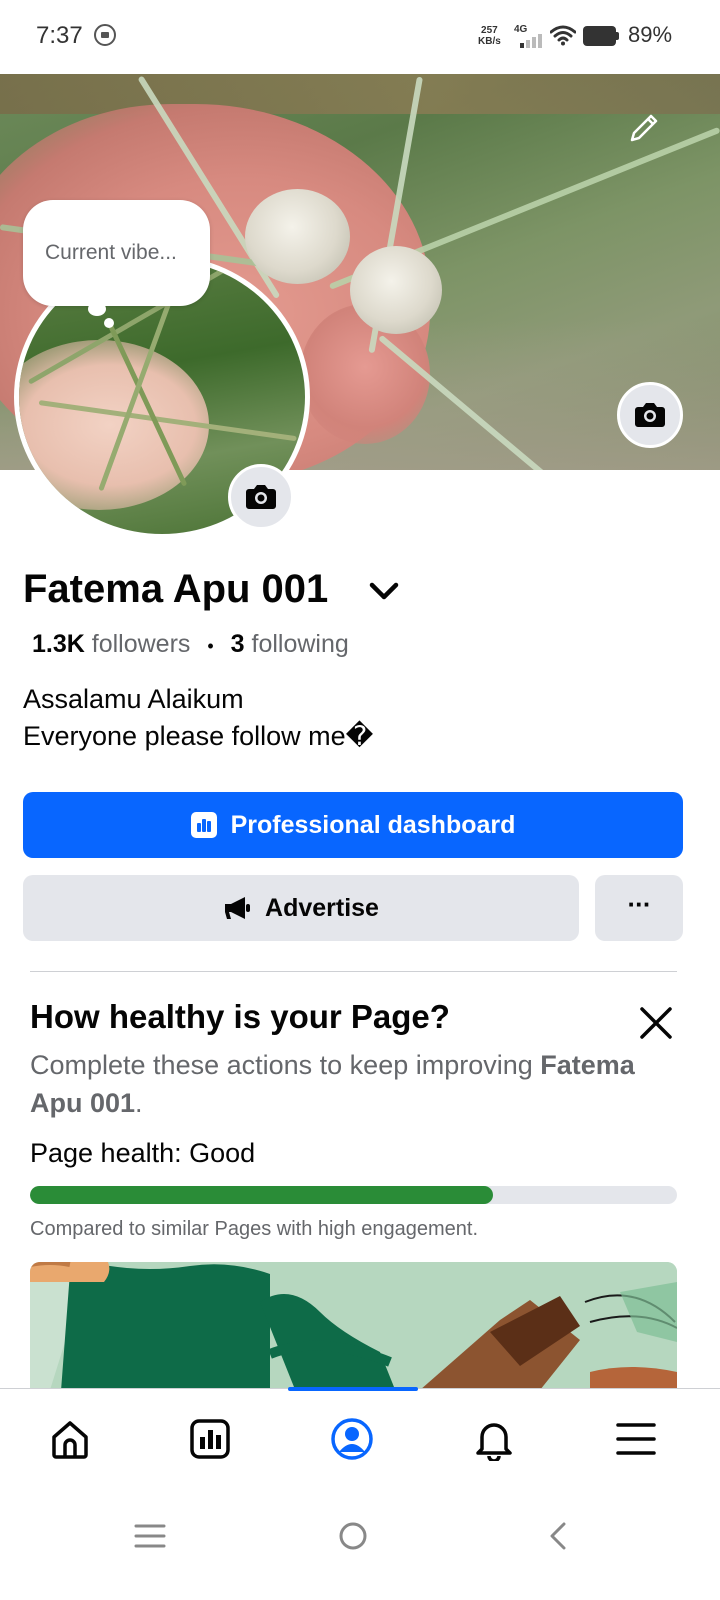 The image size is (720, 1600). Describe the element at coordinates (563, 35) in the screenshot. I see `wifi-icon` at that location.